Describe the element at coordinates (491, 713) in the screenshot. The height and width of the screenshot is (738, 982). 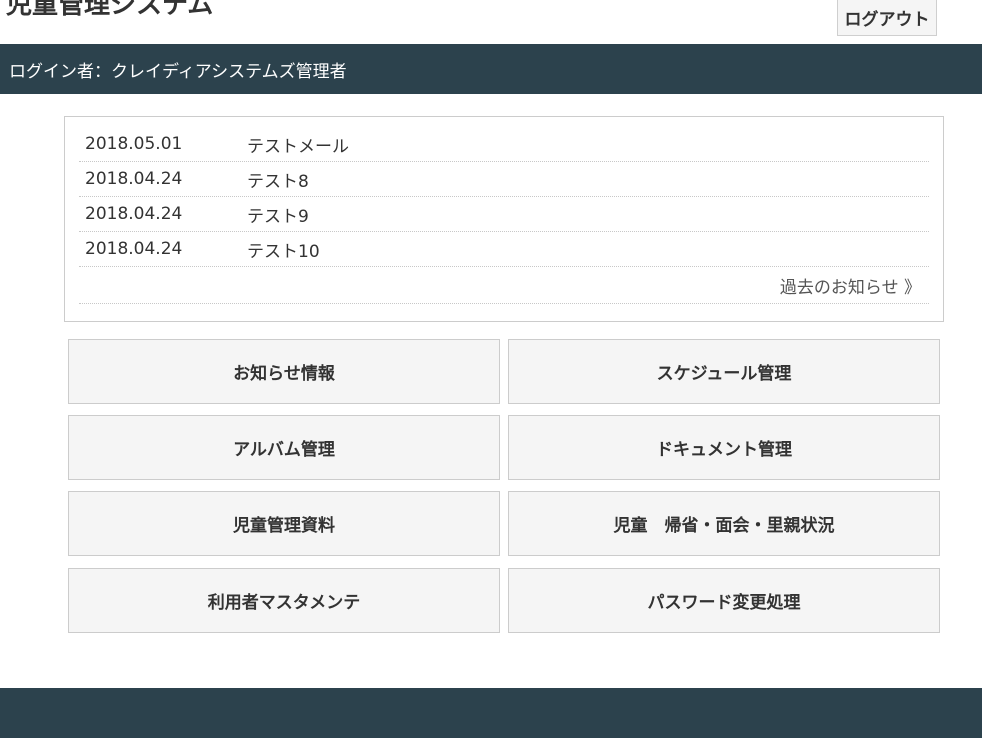
I see `footer` at that location.